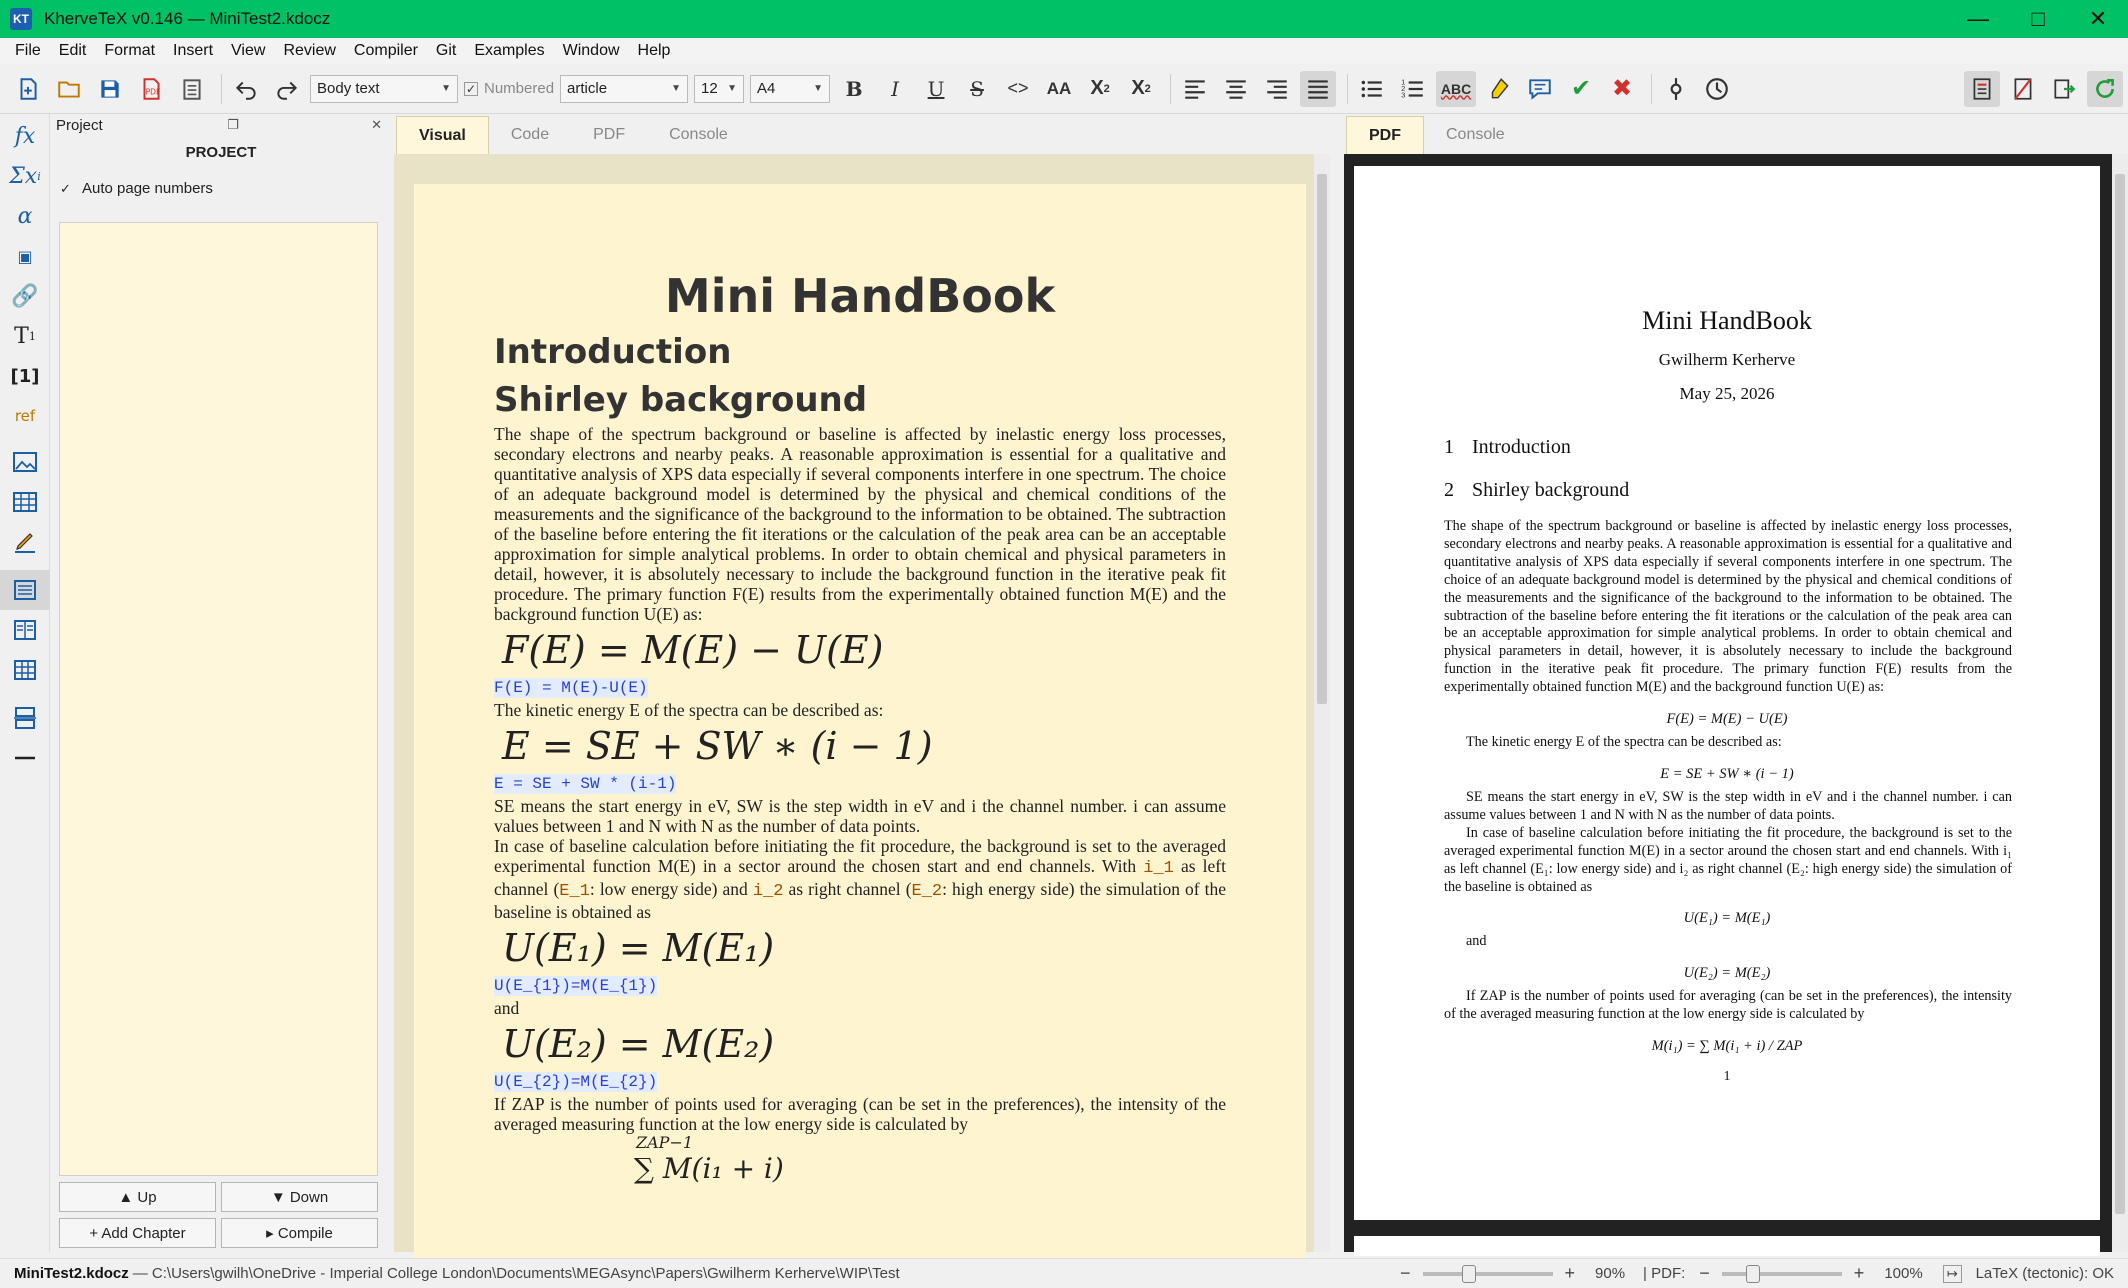  What do you see at coordinates (1141, 89) in the screenshot?
I see `superscript-icon: X2` at bounding box center [1141, 89].